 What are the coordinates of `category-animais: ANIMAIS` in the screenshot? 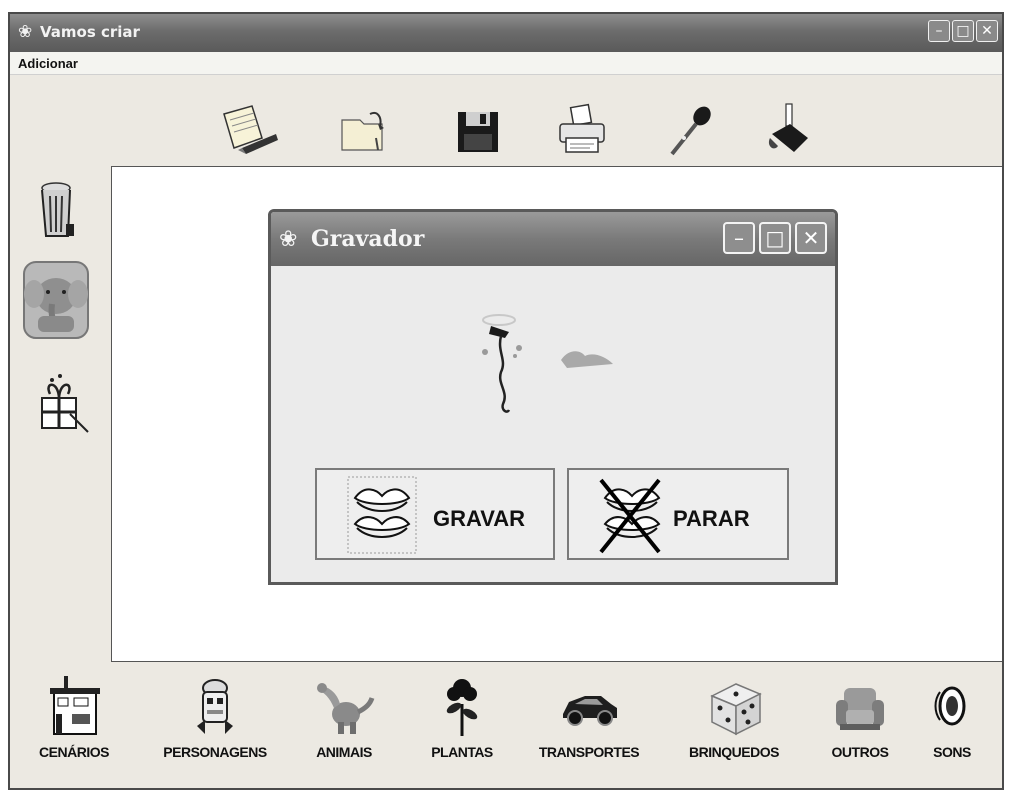 It's located at (344, 729).